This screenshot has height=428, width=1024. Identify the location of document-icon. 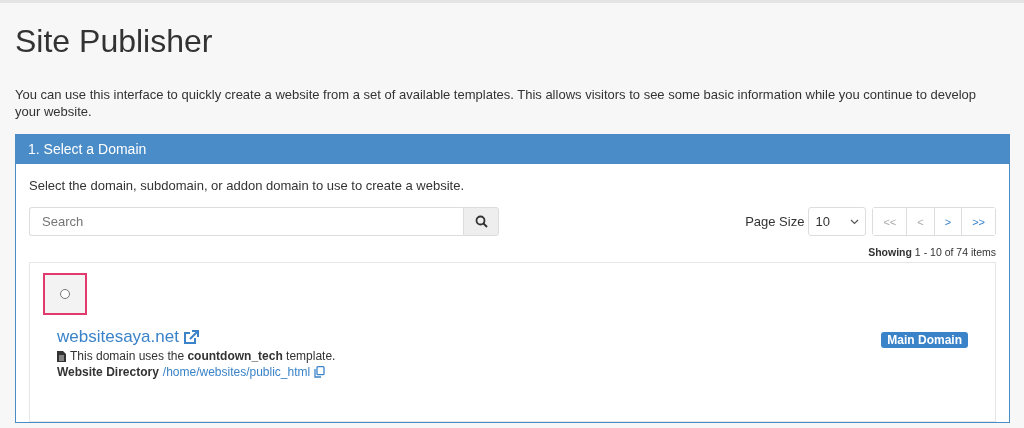
(61, 356).